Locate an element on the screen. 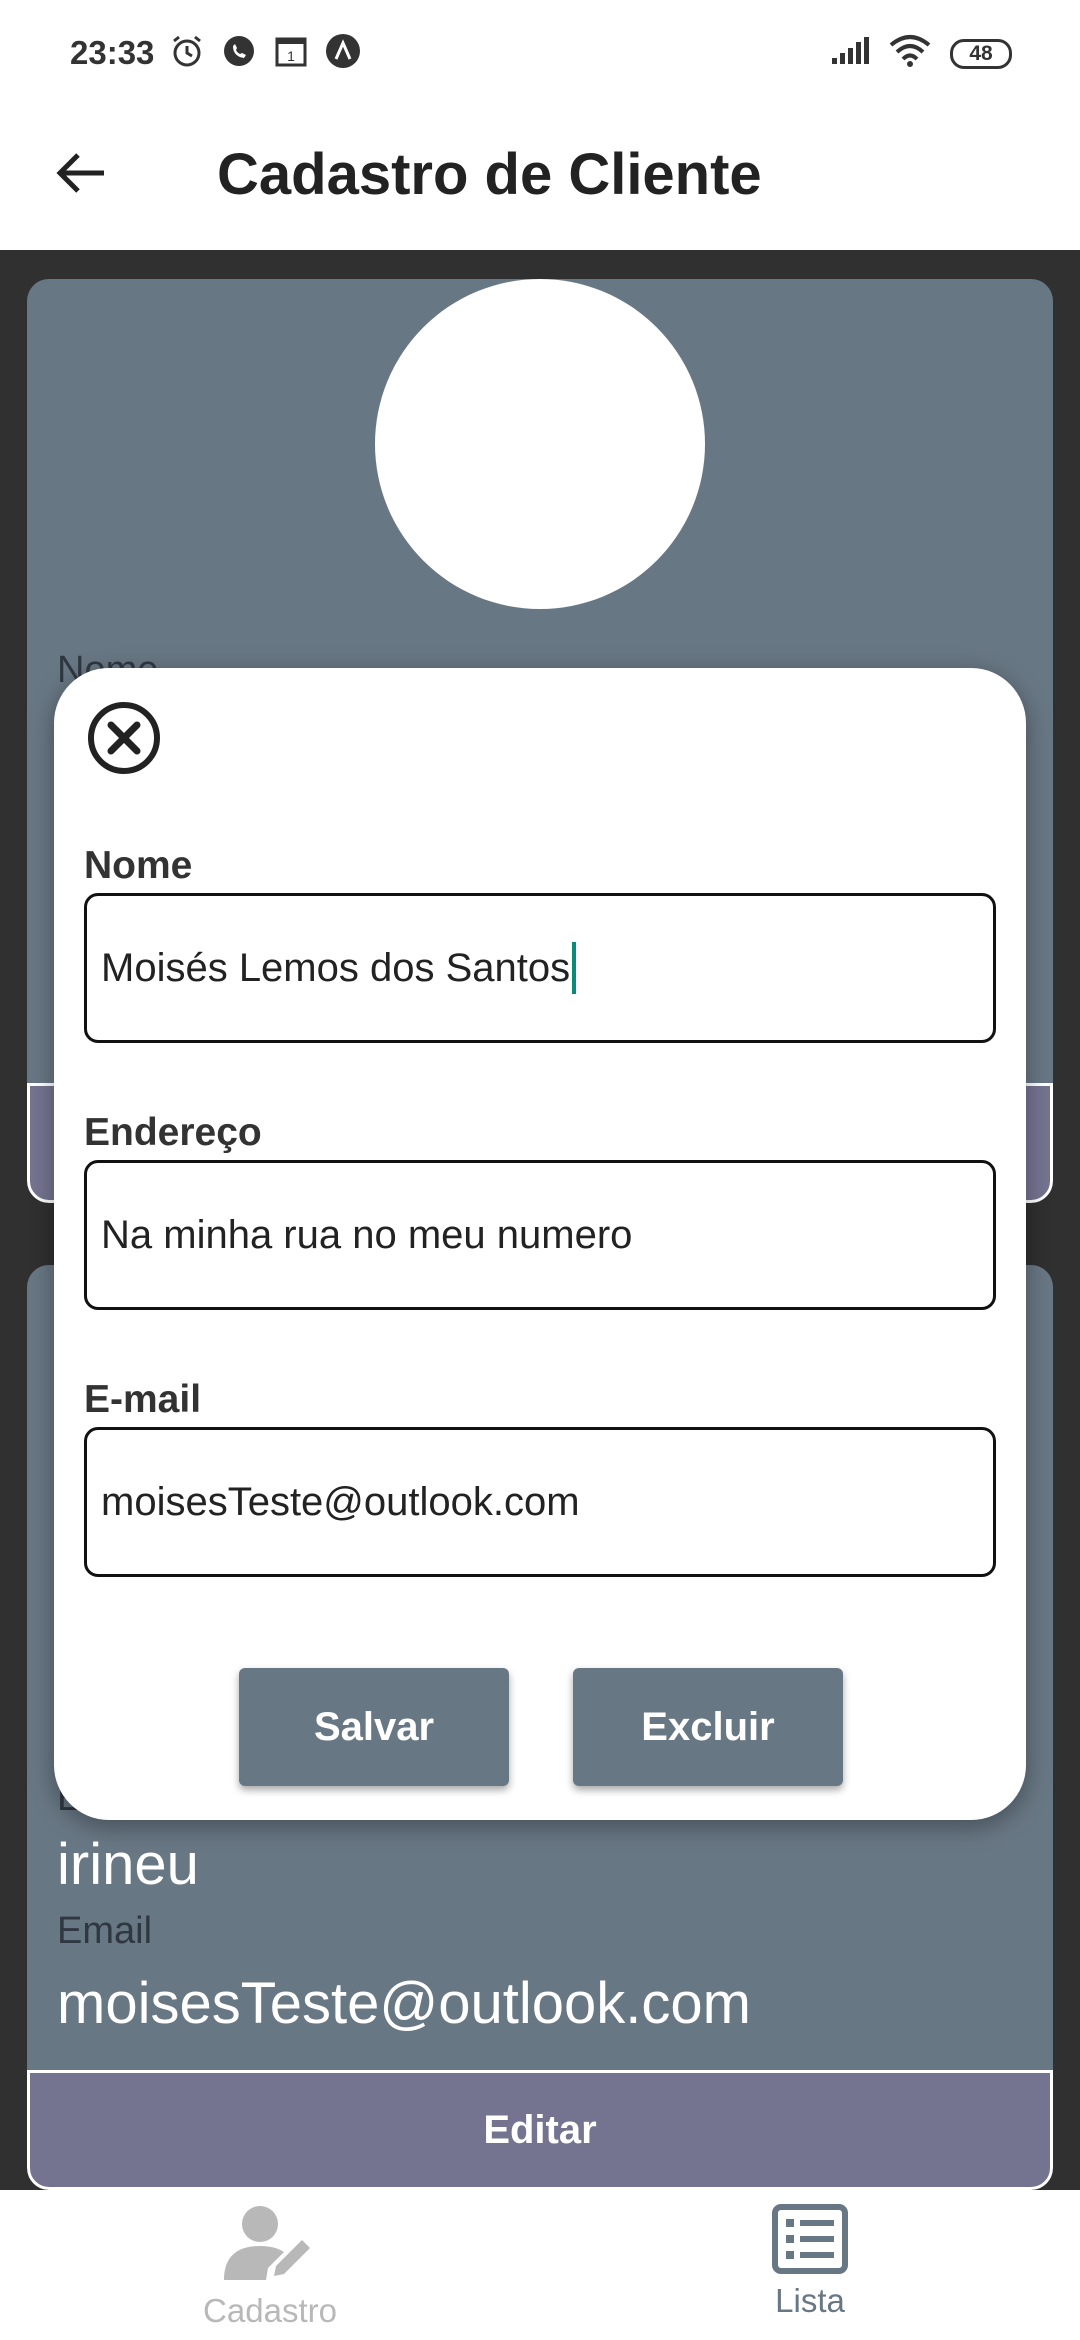 The width and height of the screenshot is (1080, 2340). address-input: Na minha rua no meu numero is located at coordinates (540, 1235).